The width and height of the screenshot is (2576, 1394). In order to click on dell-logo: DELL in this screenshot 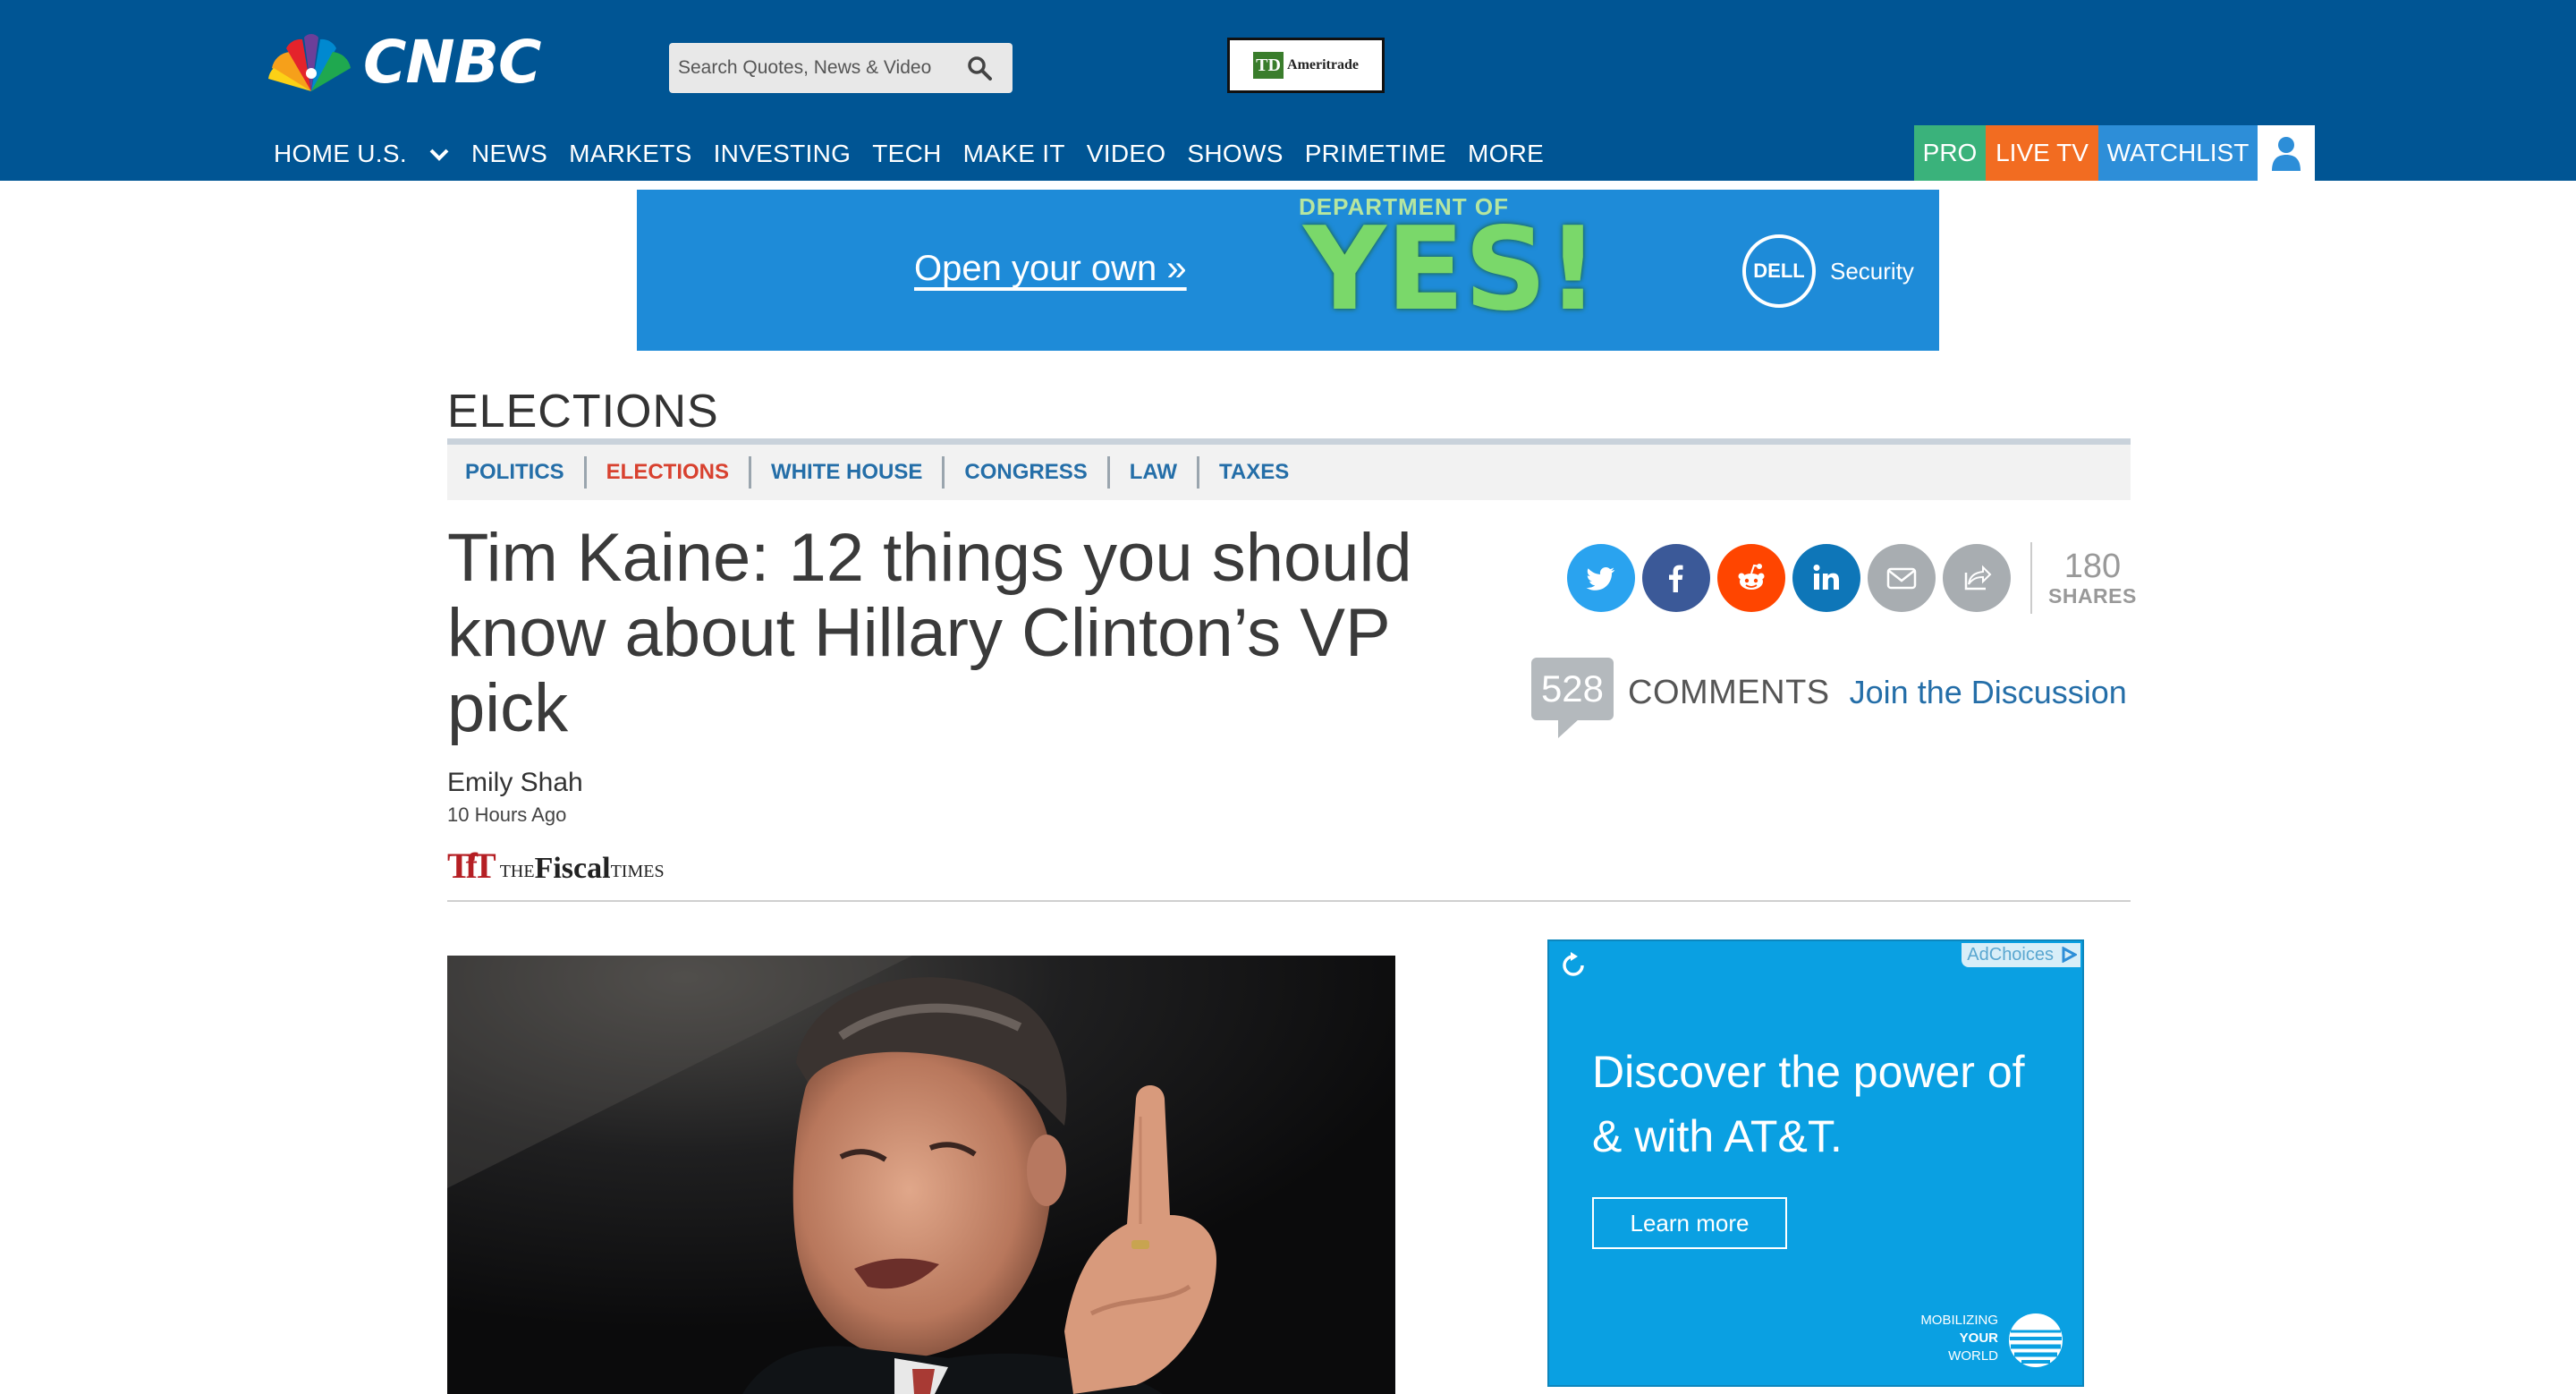, I will do `click(1779, 271)`.